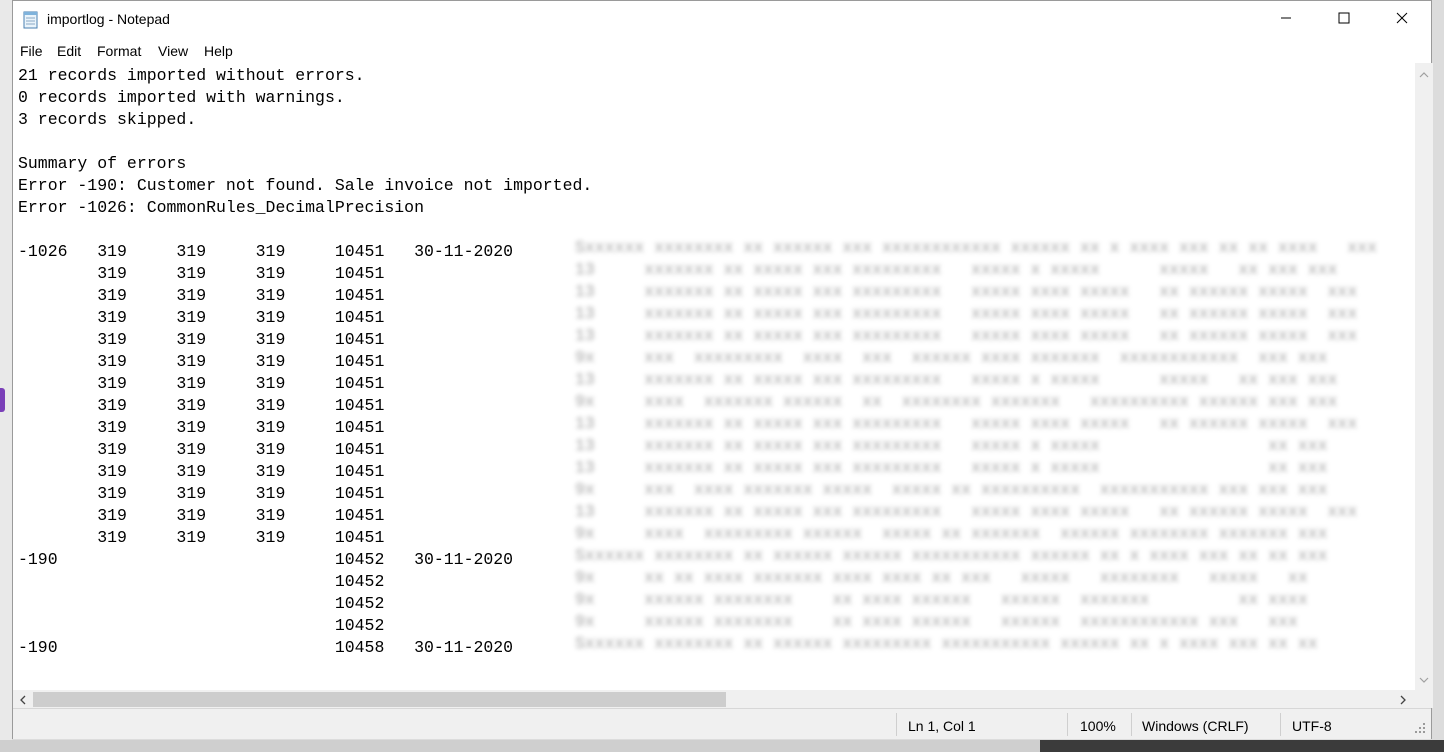 This screenshot has width=1444, height=752. What do you see at coordinates (722, 723) in the screenshot?
I see `status-bar: Ln 1, Col 1 100% Windows (CRLF) UTF-8` at bounding box center [722, 723].